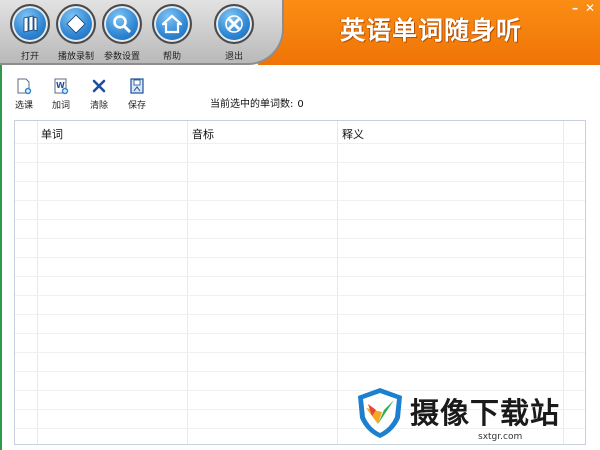 Image resolution: width=600 pixels, height=450 pixels. I want to click on save-label: 保存, so click(136, 106).